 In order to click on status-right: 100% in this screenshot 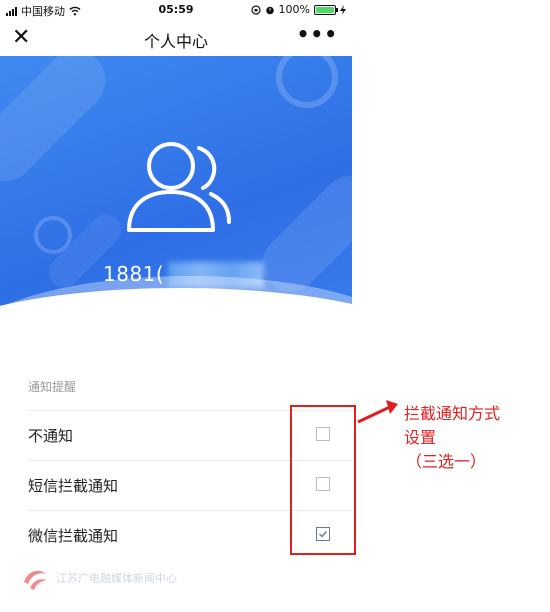, I will do `click(298, 9)`.